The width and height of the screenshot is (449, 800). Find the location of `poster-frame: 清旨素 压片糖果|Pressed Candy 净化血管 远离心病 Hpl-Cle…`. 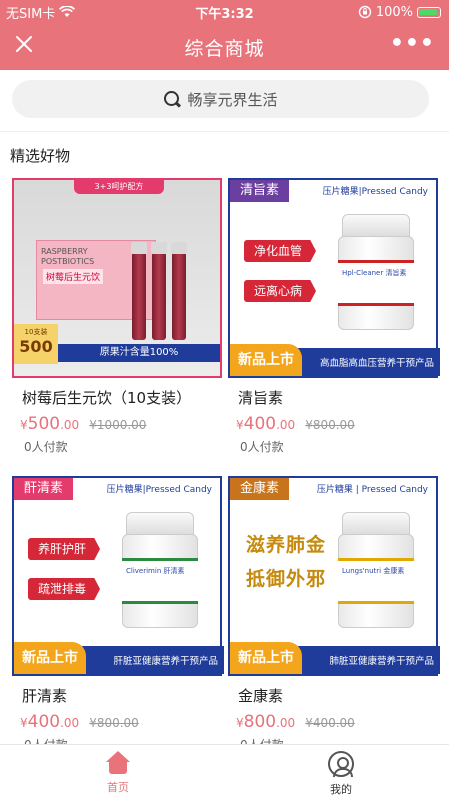

poster-frame: 清旨素 压片糖果|Pressed Candy 净化血管 远离心病 Hpl-Cle… is located at coordinates (334, 278).